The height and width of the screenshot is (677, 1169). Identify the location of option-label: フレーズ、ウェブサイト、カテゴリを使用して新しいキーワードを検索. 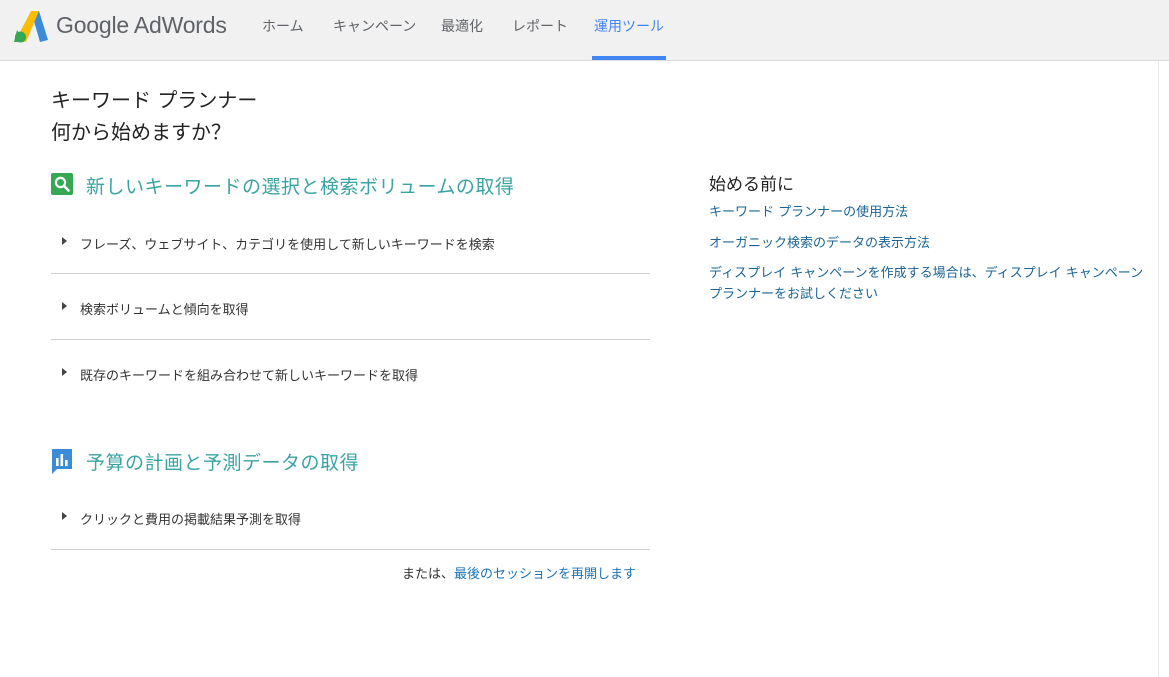
(287, 245).